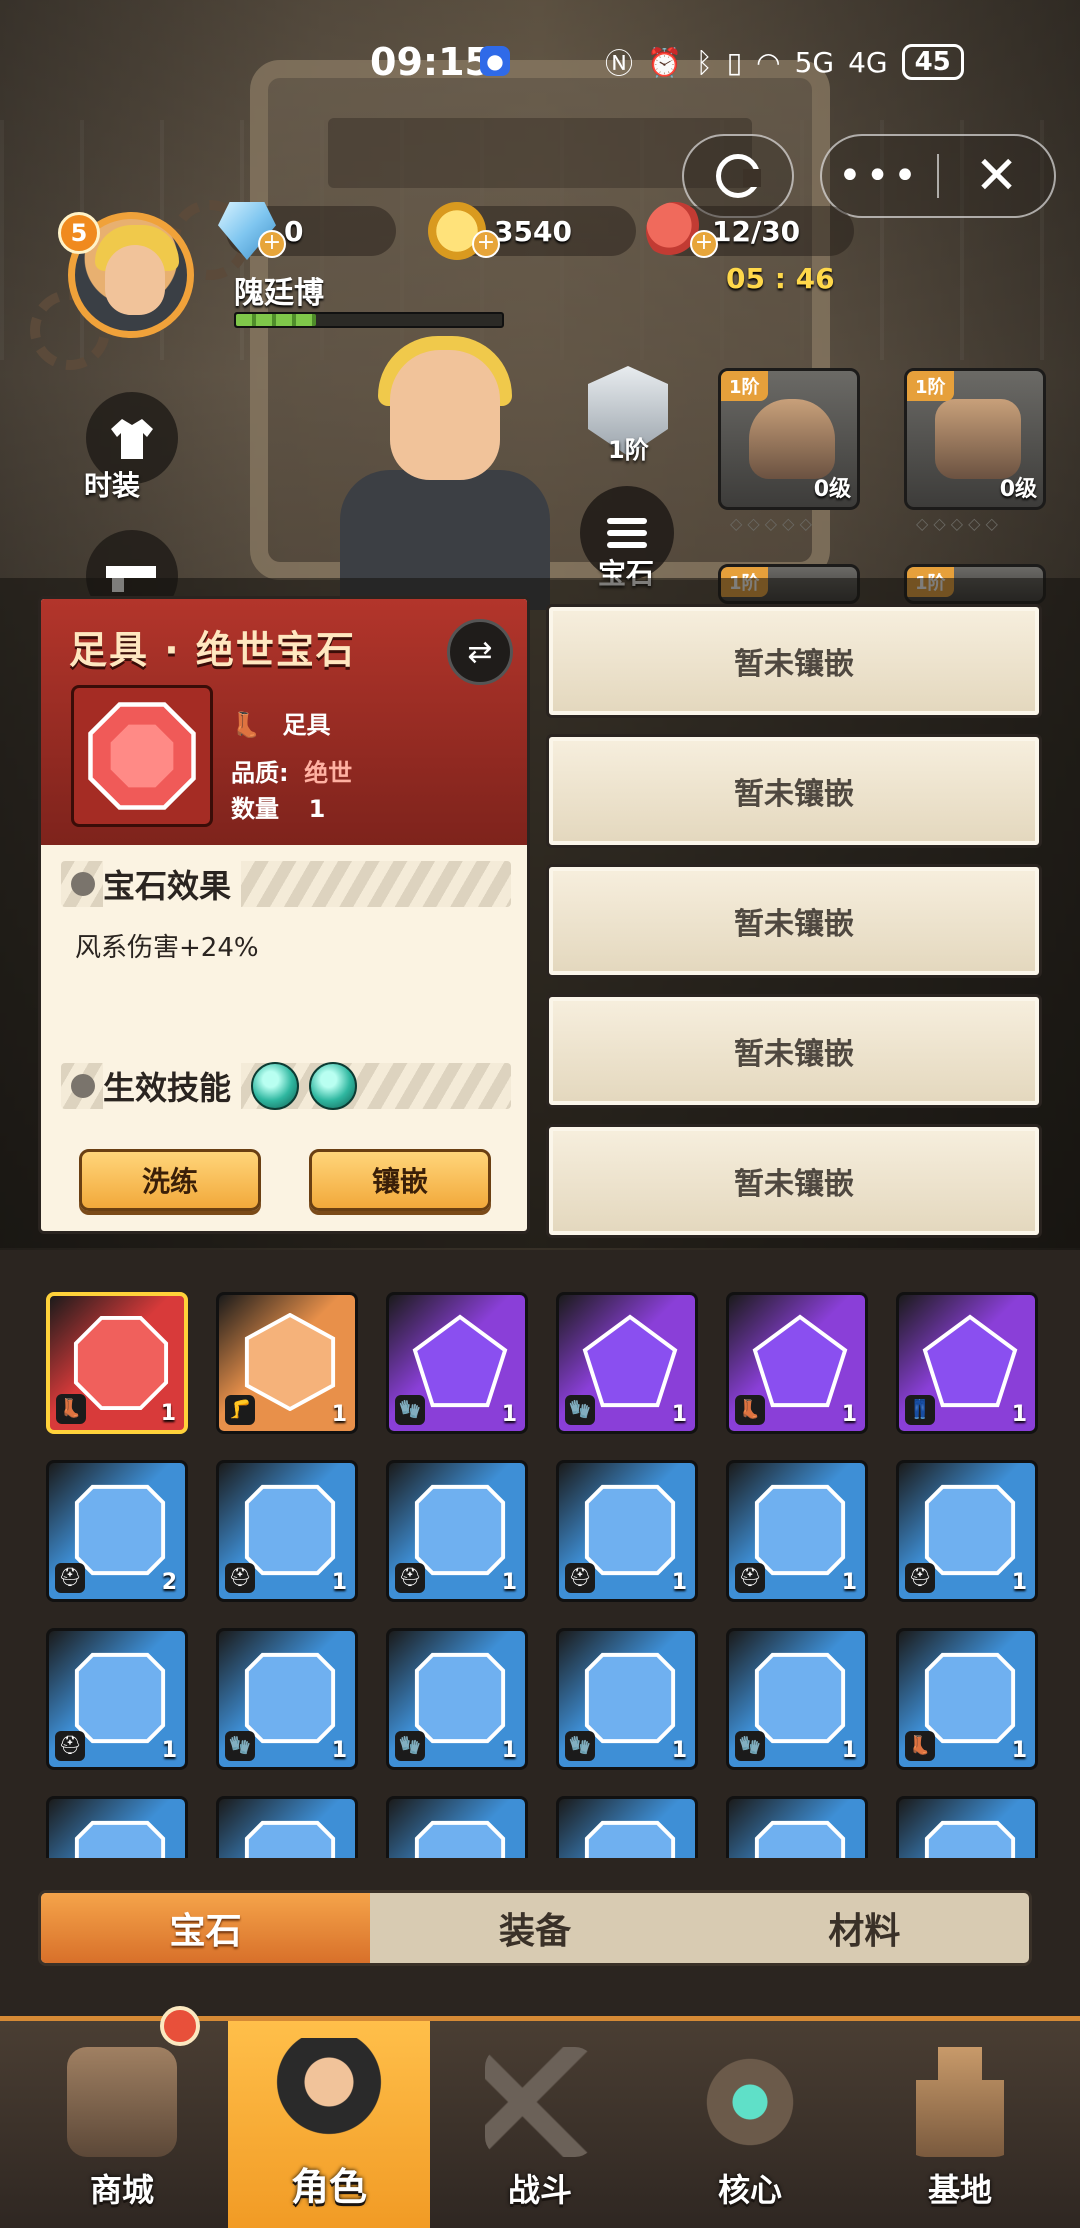 This screenshot has height=2228, width=1080. I want to click on helmet-icon: ⛑, so click(920, 1578).